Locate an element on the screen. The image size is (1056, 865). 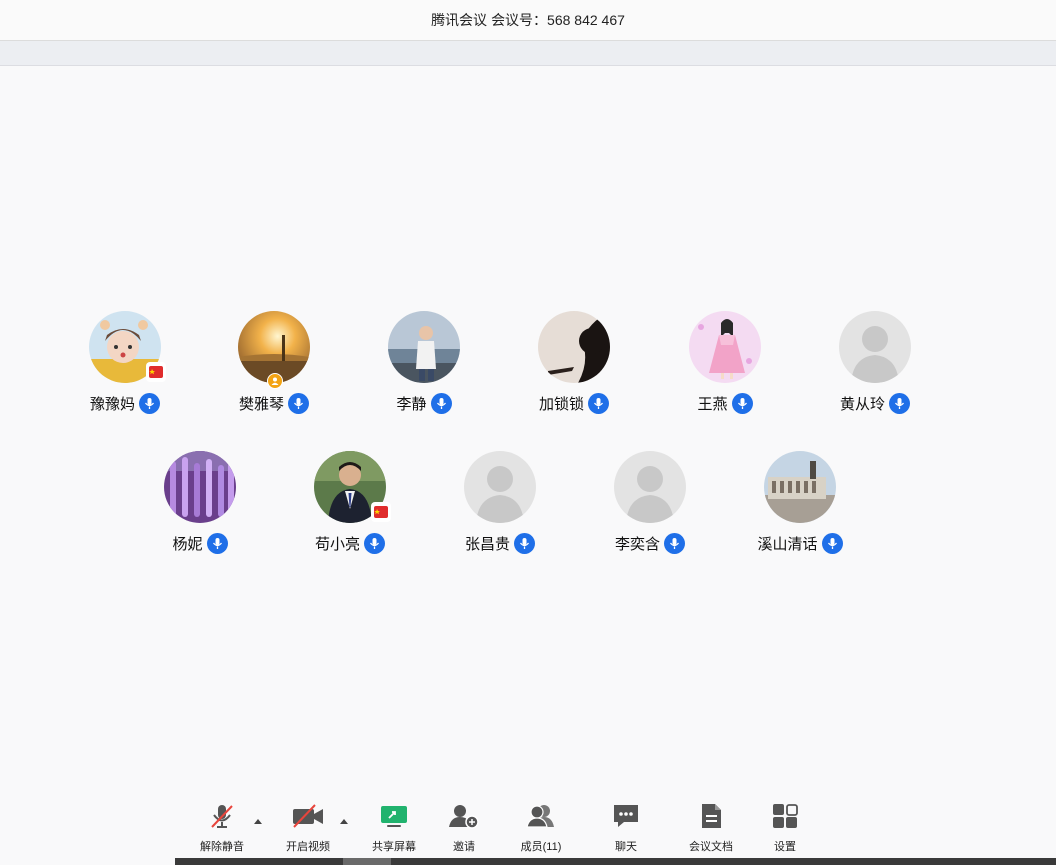
meeting-docs-button: 会议文档 is located at coordinates (711, 828).